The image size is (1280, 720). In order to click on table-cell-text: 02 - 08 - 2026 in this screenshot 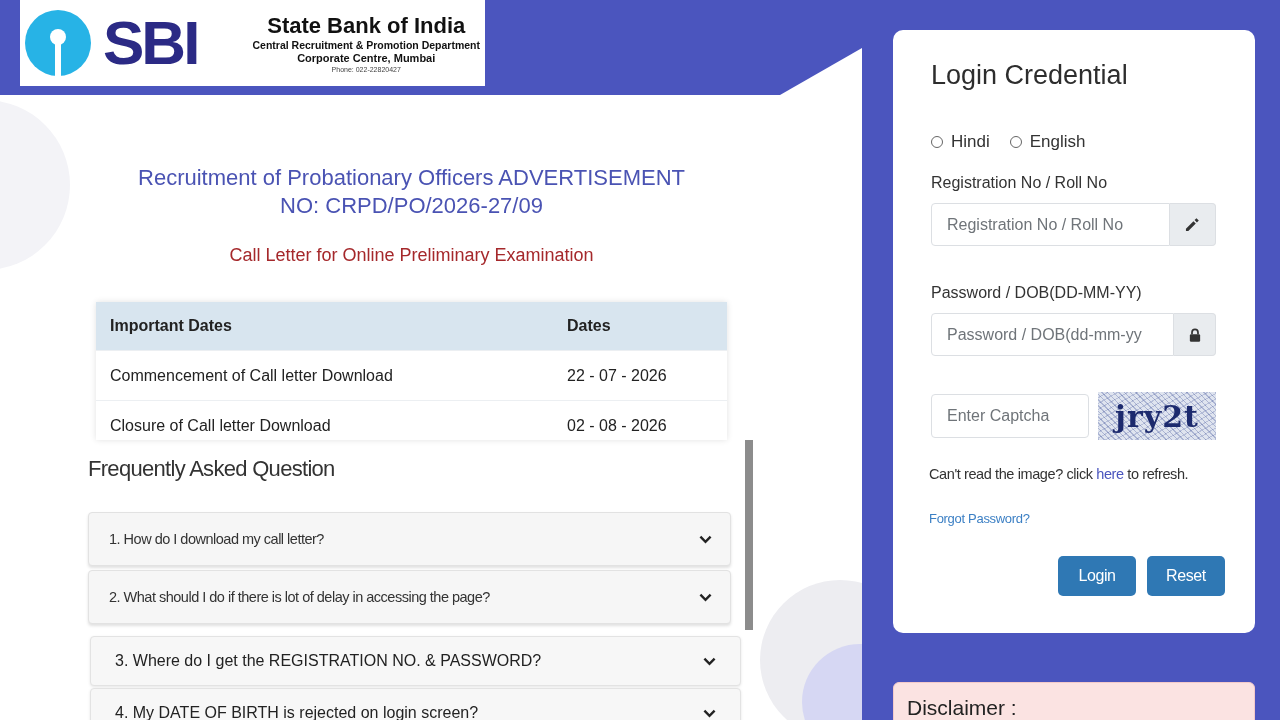, I will do `click(617, 425)`.